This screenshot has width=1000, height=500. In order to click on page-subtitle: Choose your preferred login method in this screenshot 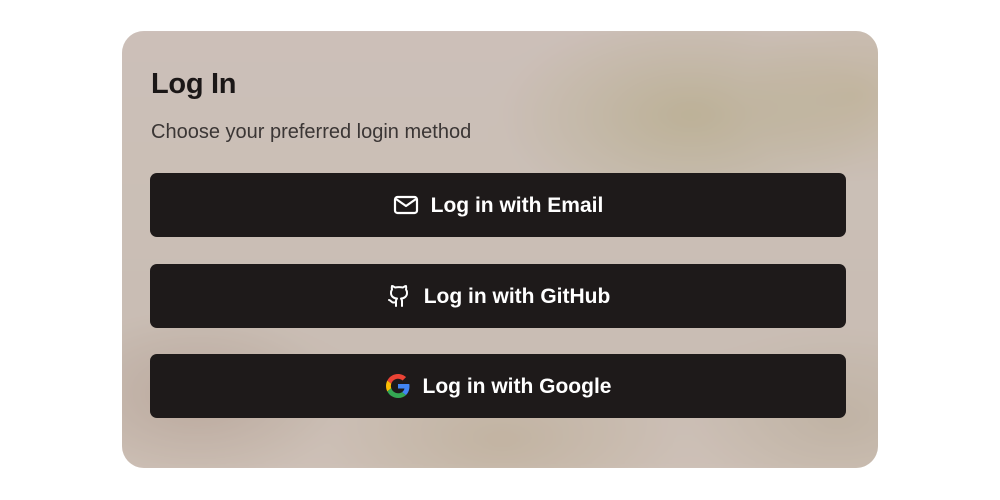, I will do `click(311, 132)`.